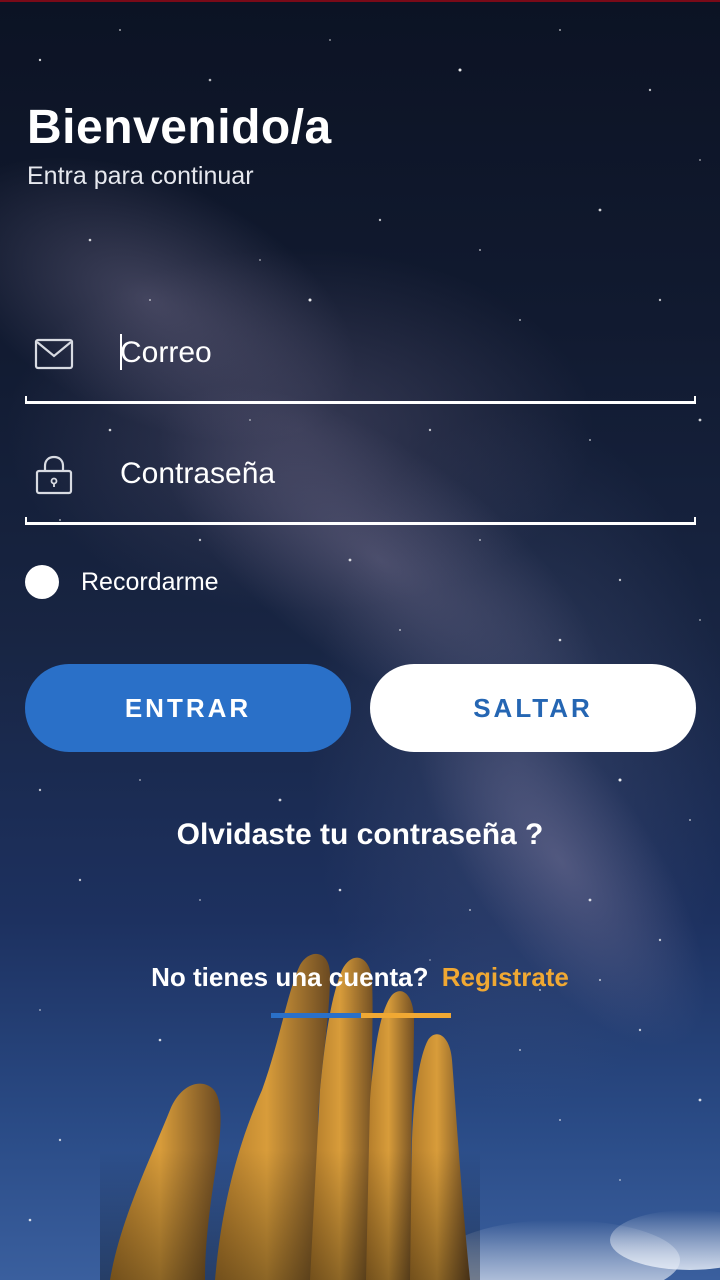  I want to click on register-underline-blue, so click(316, 1015).